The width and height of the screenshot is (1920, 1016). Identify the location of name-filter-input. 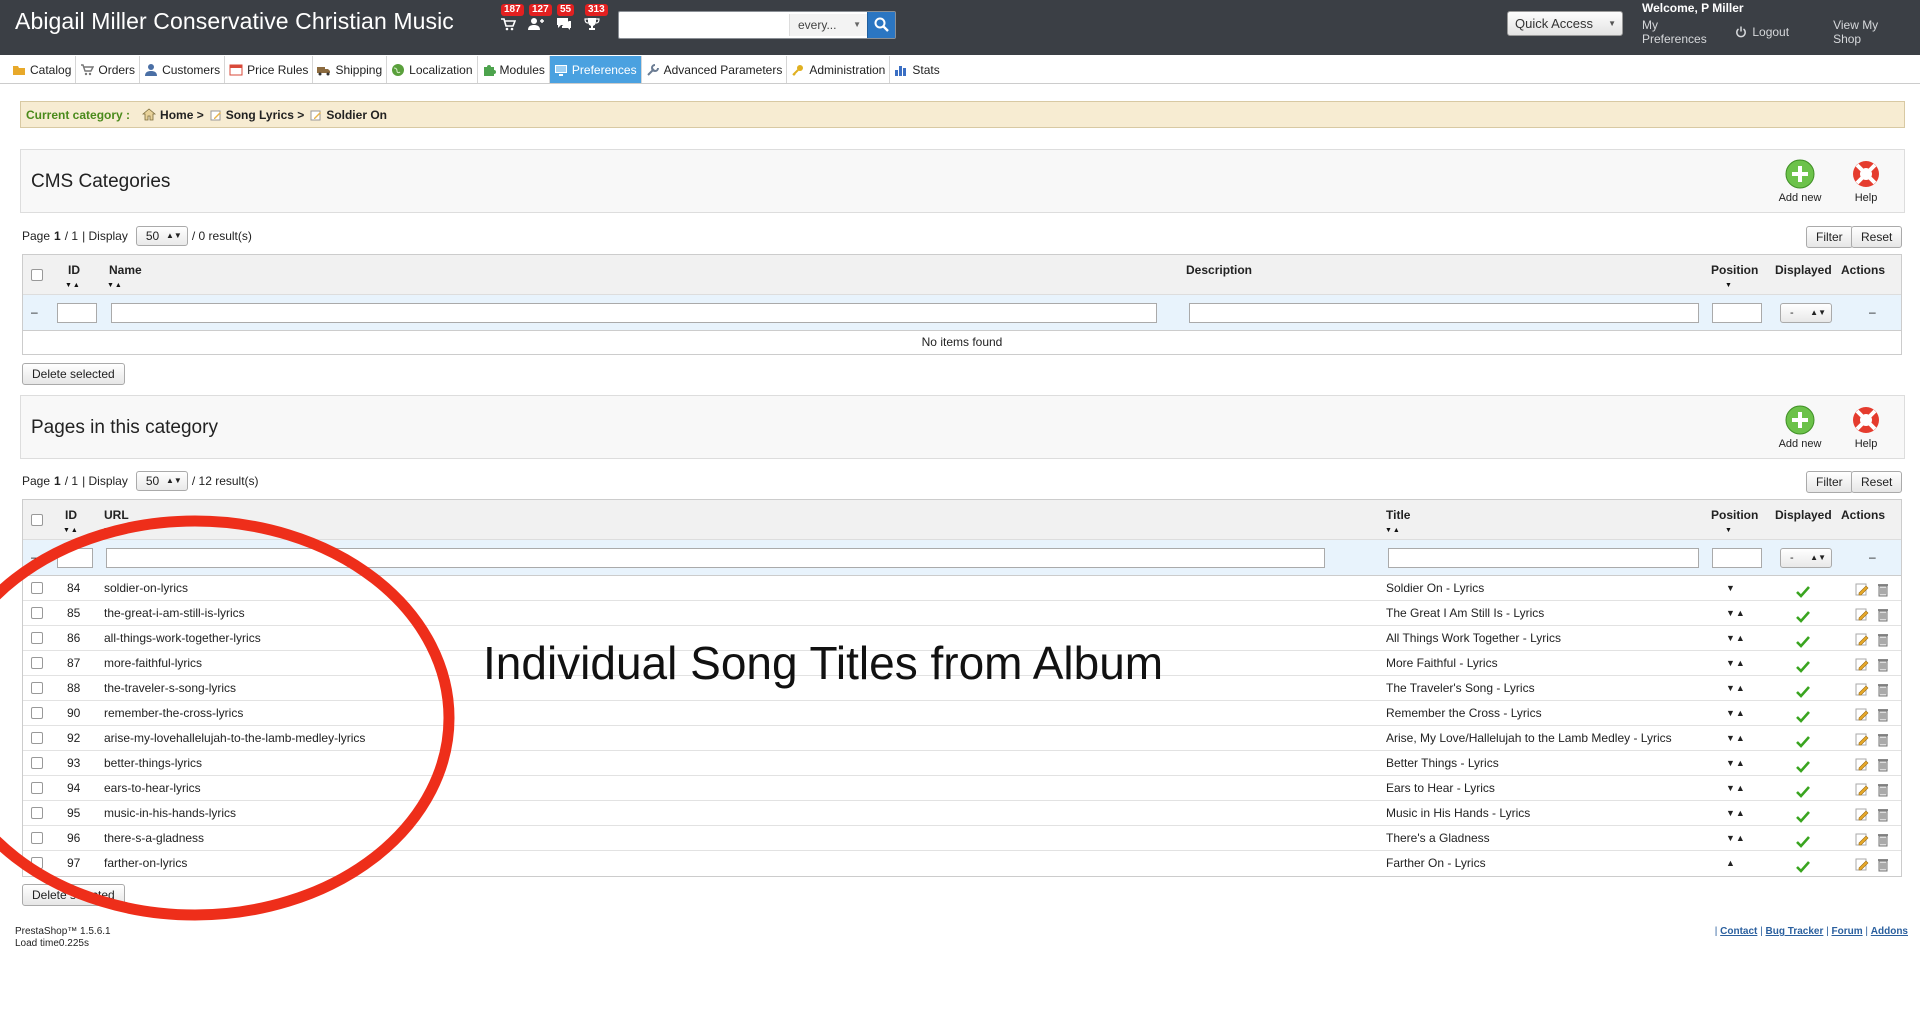
(634, 313).